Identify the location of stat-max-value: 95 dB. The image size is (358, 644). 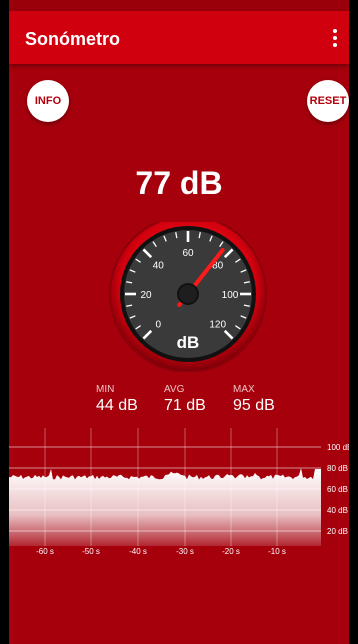
(254, 405).